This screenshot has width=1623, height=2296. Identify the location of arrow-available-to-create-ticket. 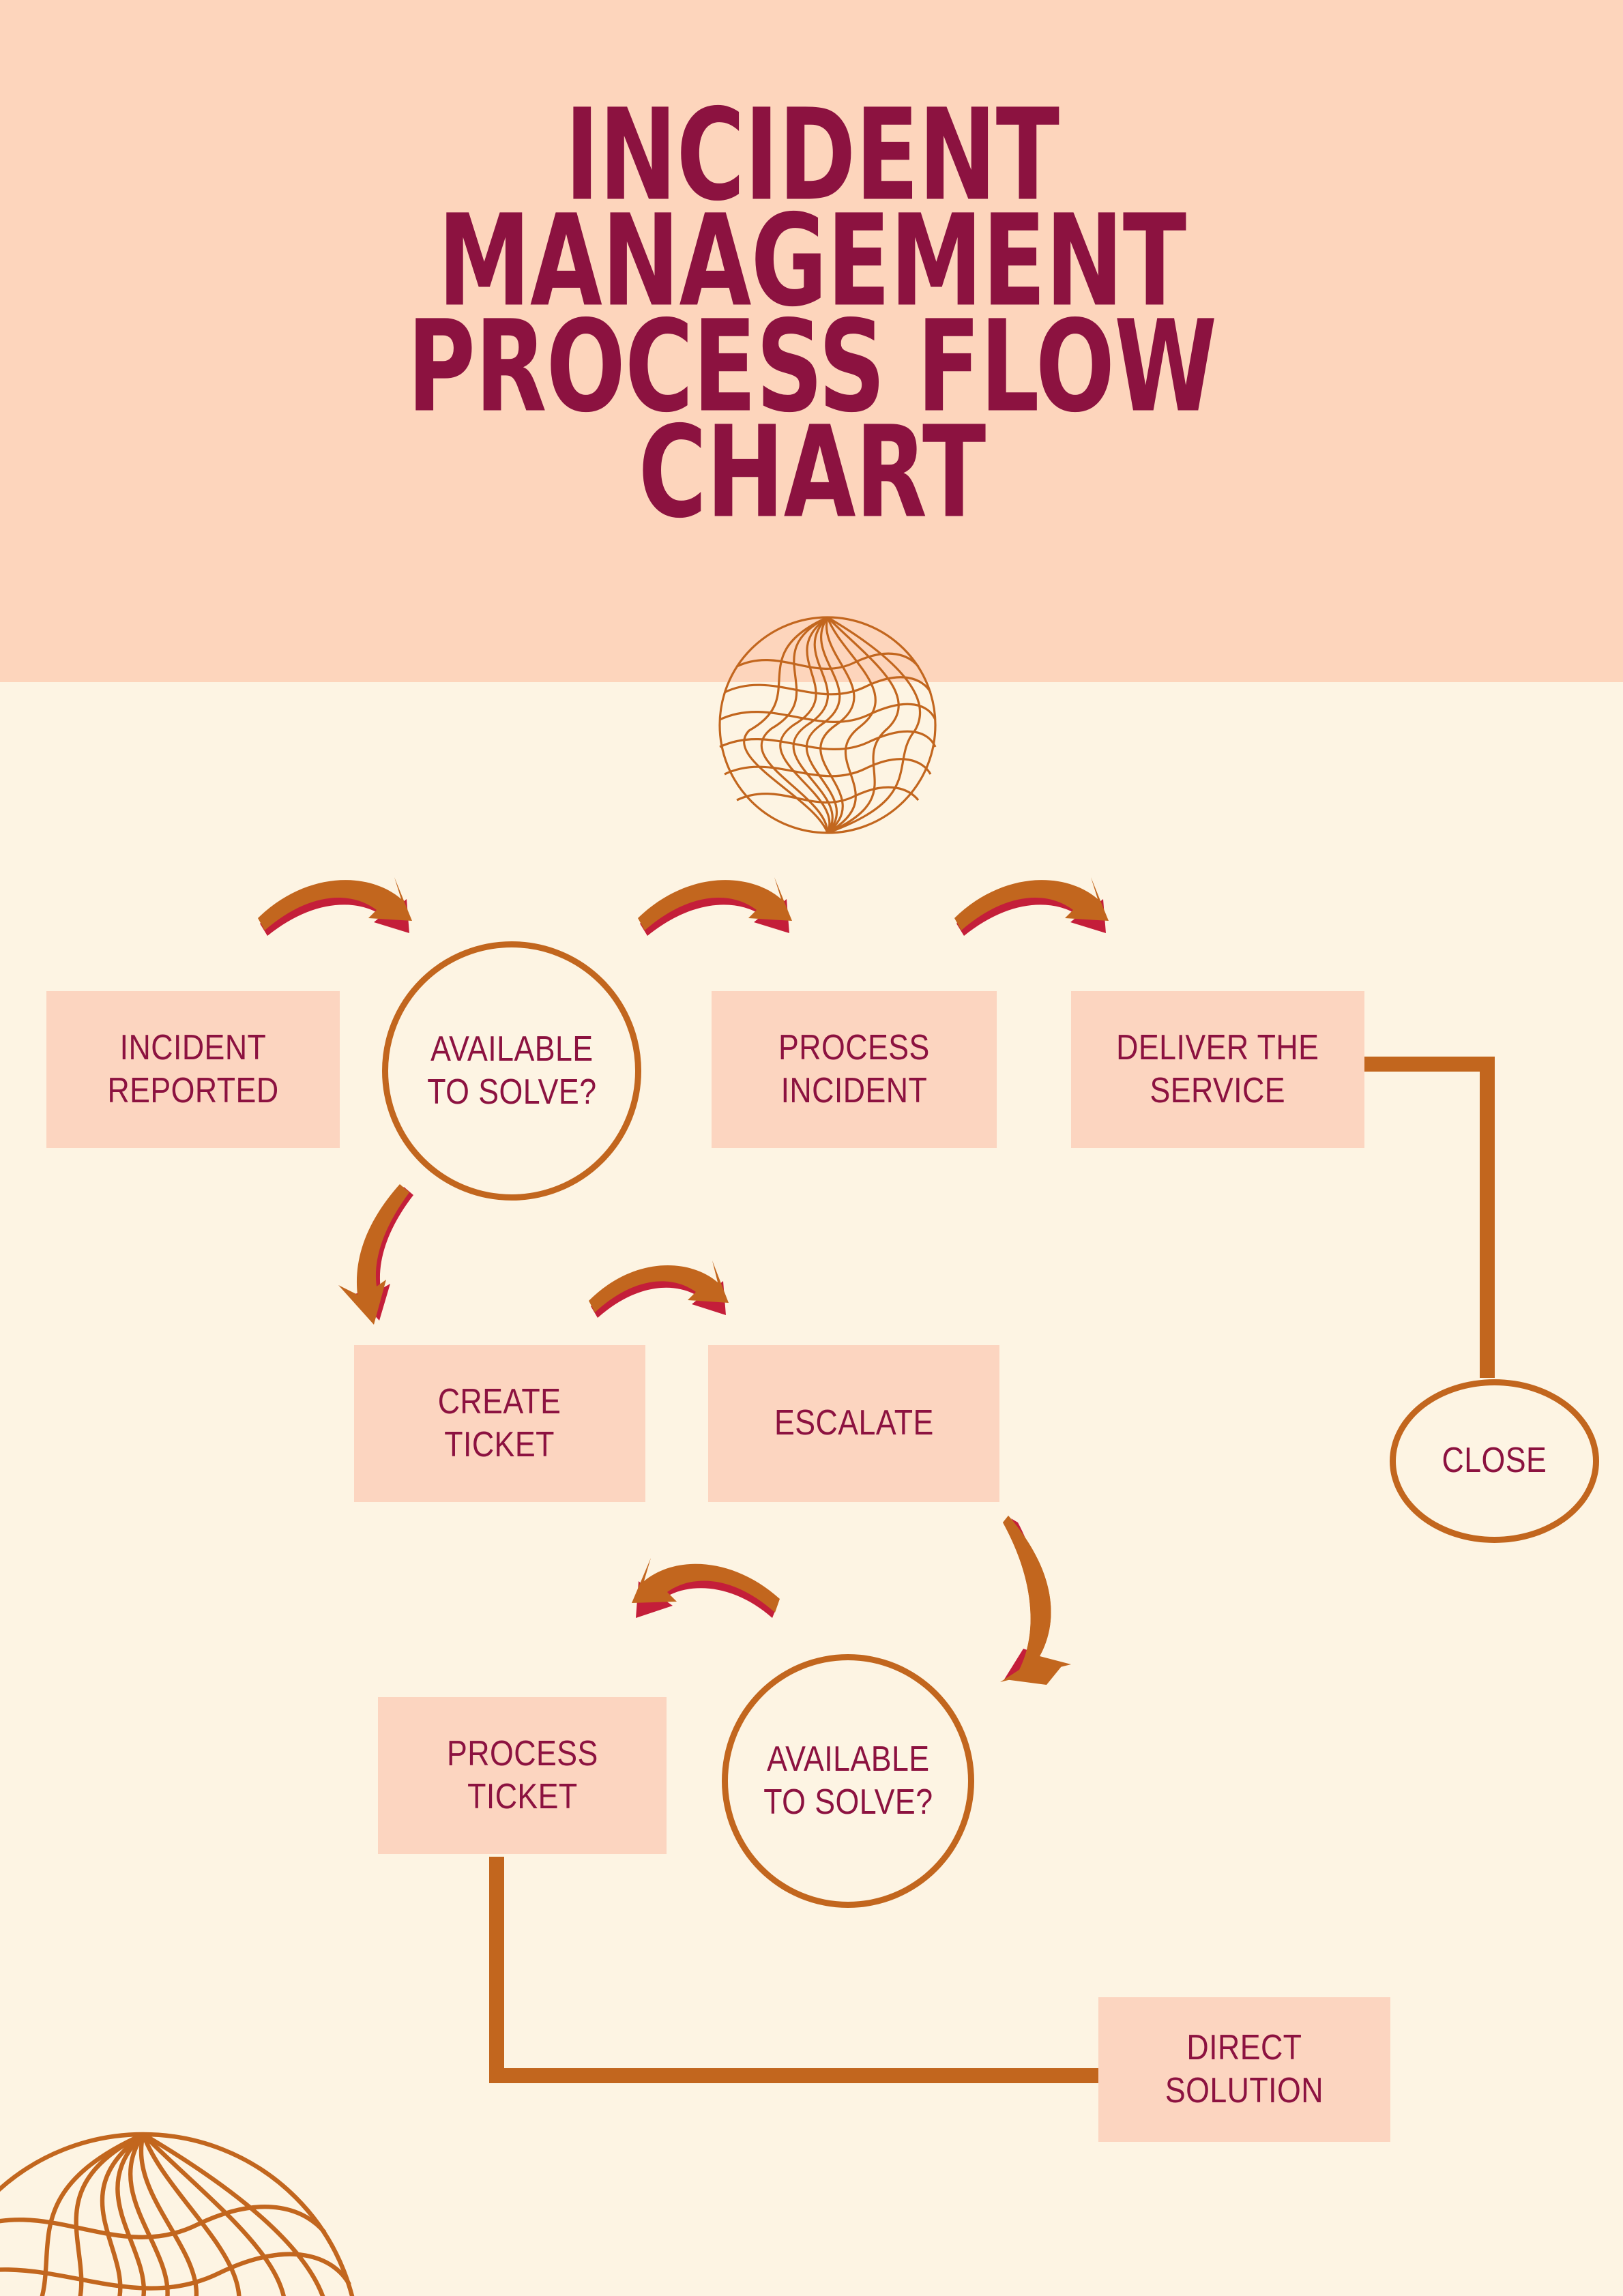
(375, 1254).